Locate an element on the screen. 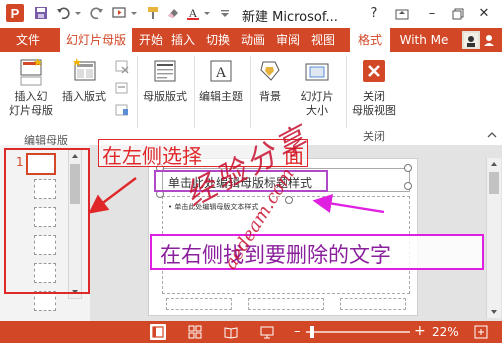 This screenshot has width=502, height=343. arrow-to-title is located at coordinates (348, 204).